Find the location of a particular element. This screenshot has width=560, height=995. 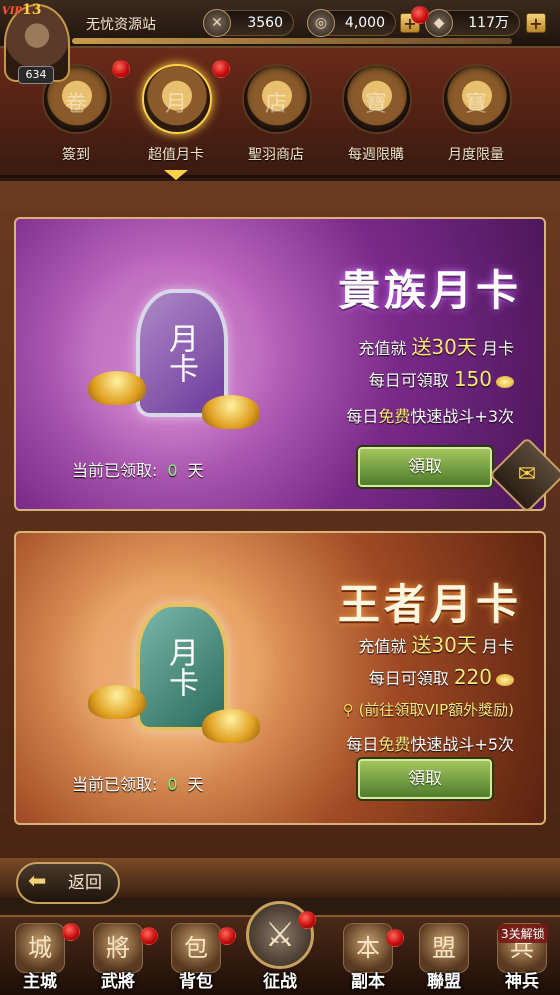

tab-label: 簽到 is located at coordinates (76, 155).